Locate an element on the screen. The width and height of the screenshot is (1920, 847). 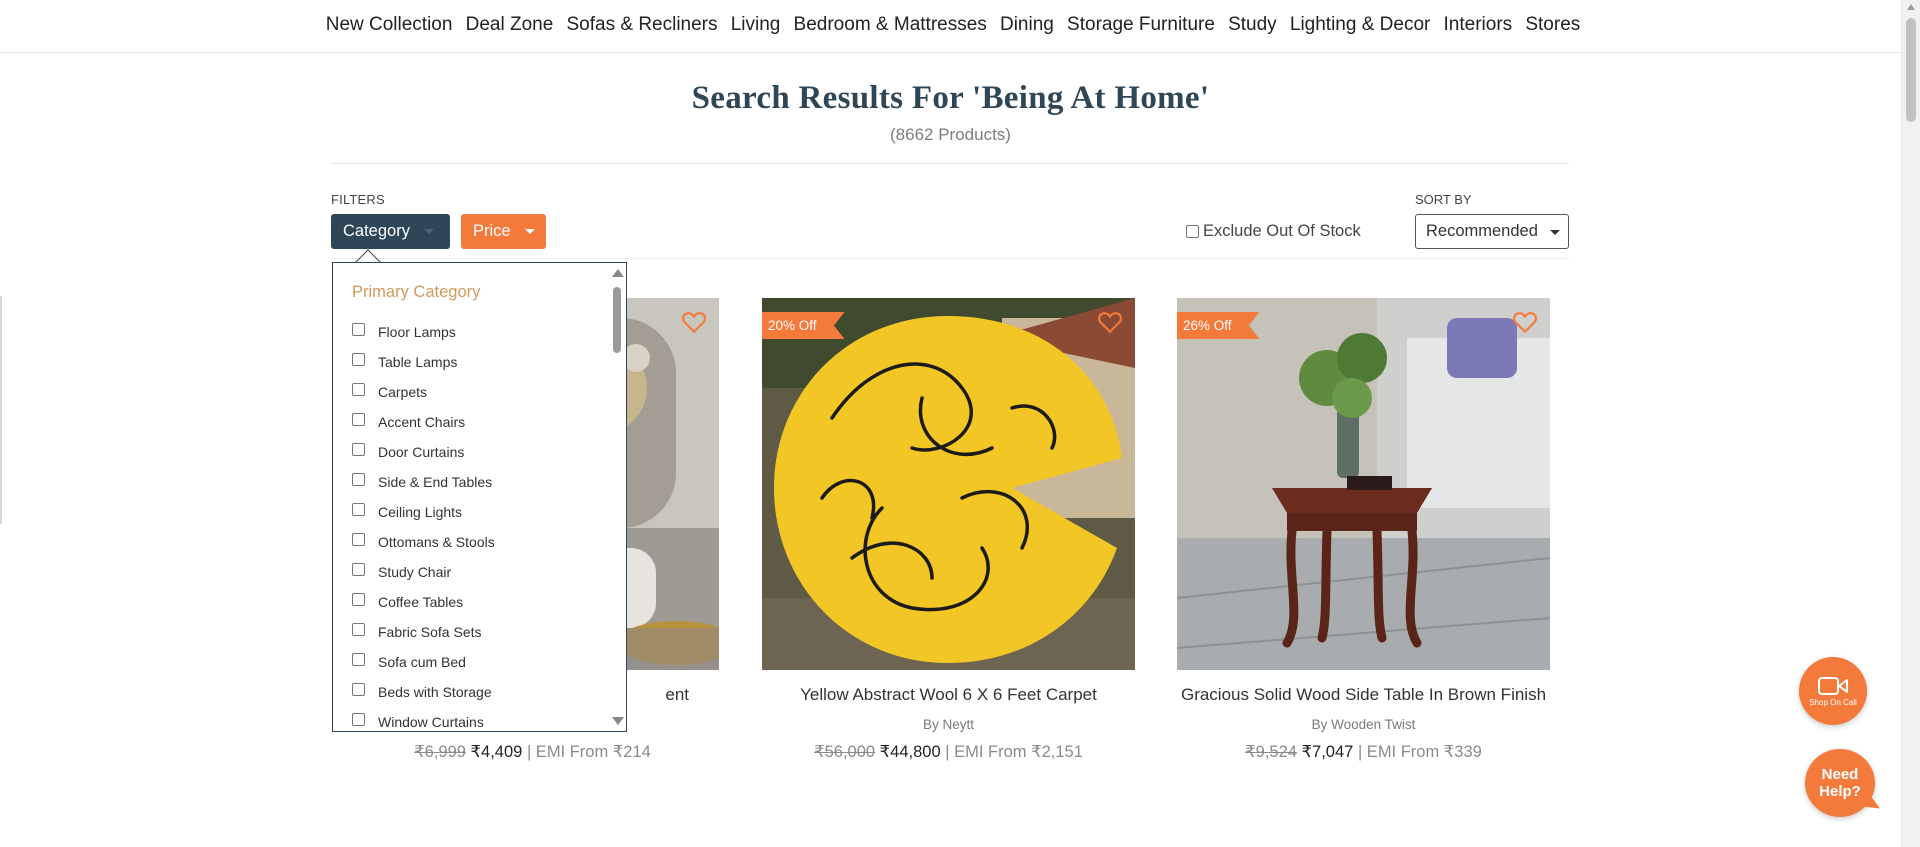
shop-on-call-label: Shop On Call is located at coordinates (1833, 702).